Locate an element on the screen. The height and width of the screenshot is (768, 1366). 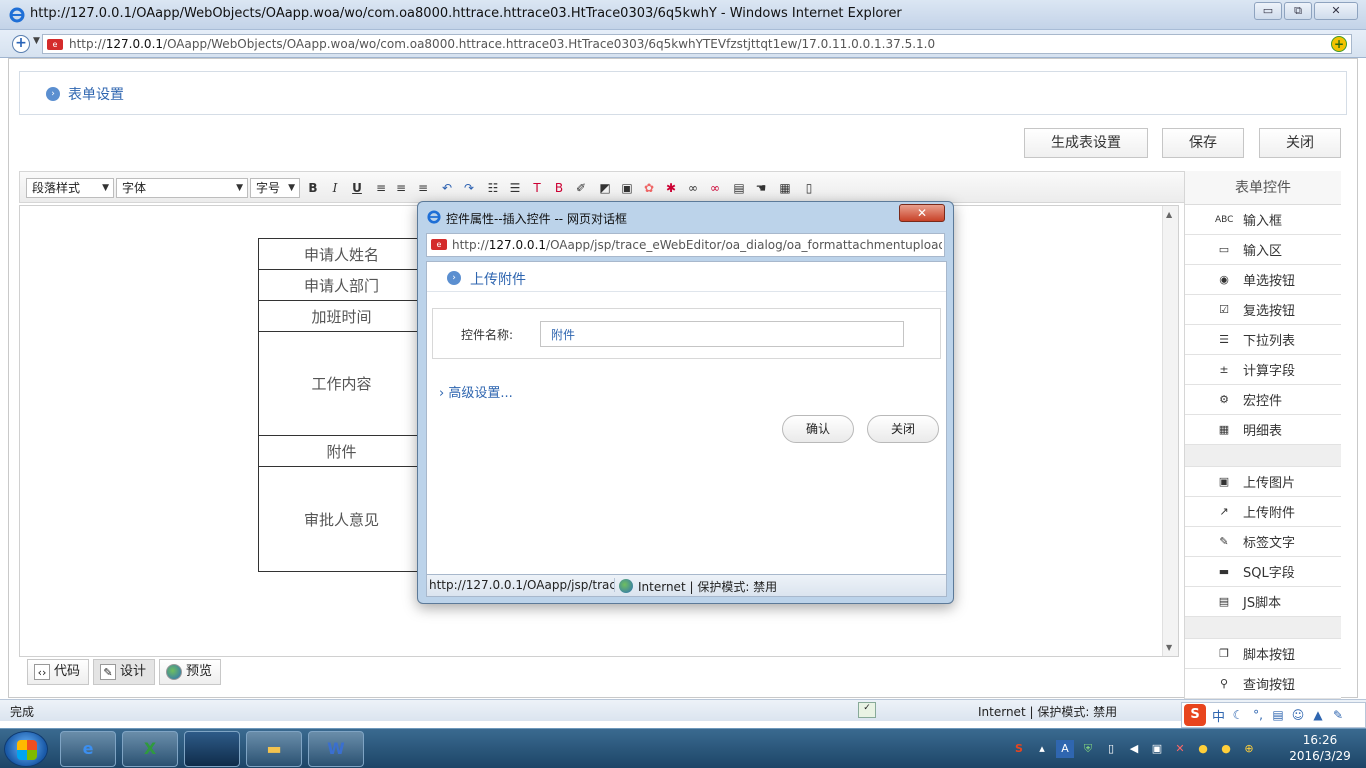
table-cell: 附件 is located at coordinates (341, 451).